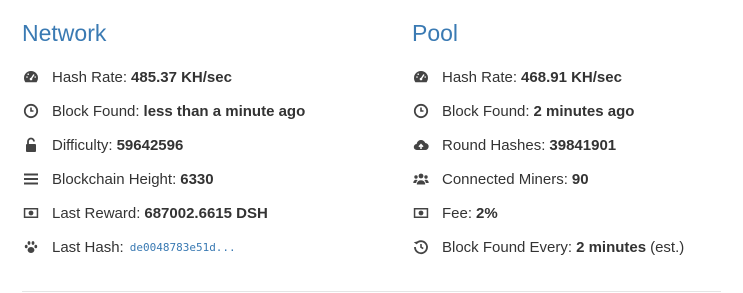 Image resolution: width=743 pixels, height=293 pixels. What do you see at coordinates (150, 145) in the screenshot?
I see `network-difficulty-value: 59642596` at bounding box center [150, 145].